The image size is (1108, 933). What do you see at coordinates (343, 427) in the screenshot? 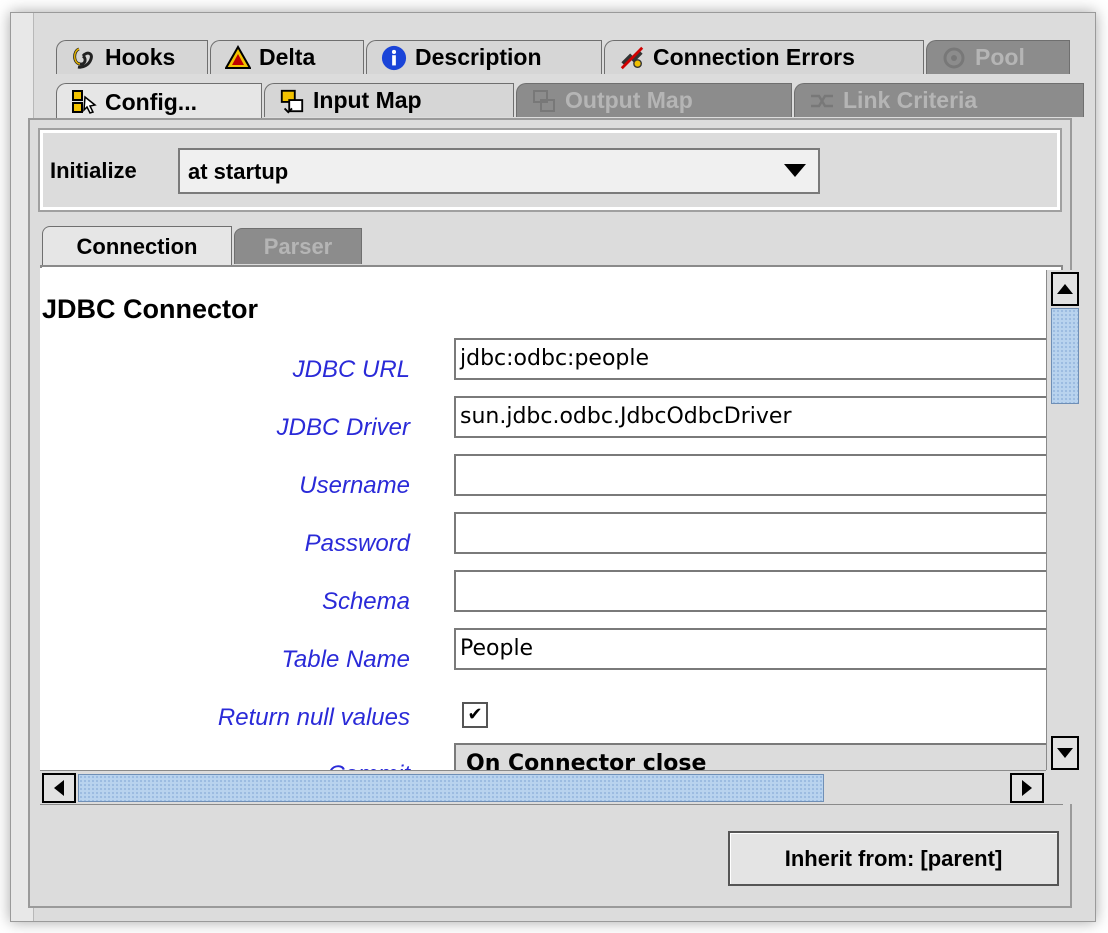
I see `field-label-jdbc-driver: JDBC Driver` at bounding box center [343, 427].